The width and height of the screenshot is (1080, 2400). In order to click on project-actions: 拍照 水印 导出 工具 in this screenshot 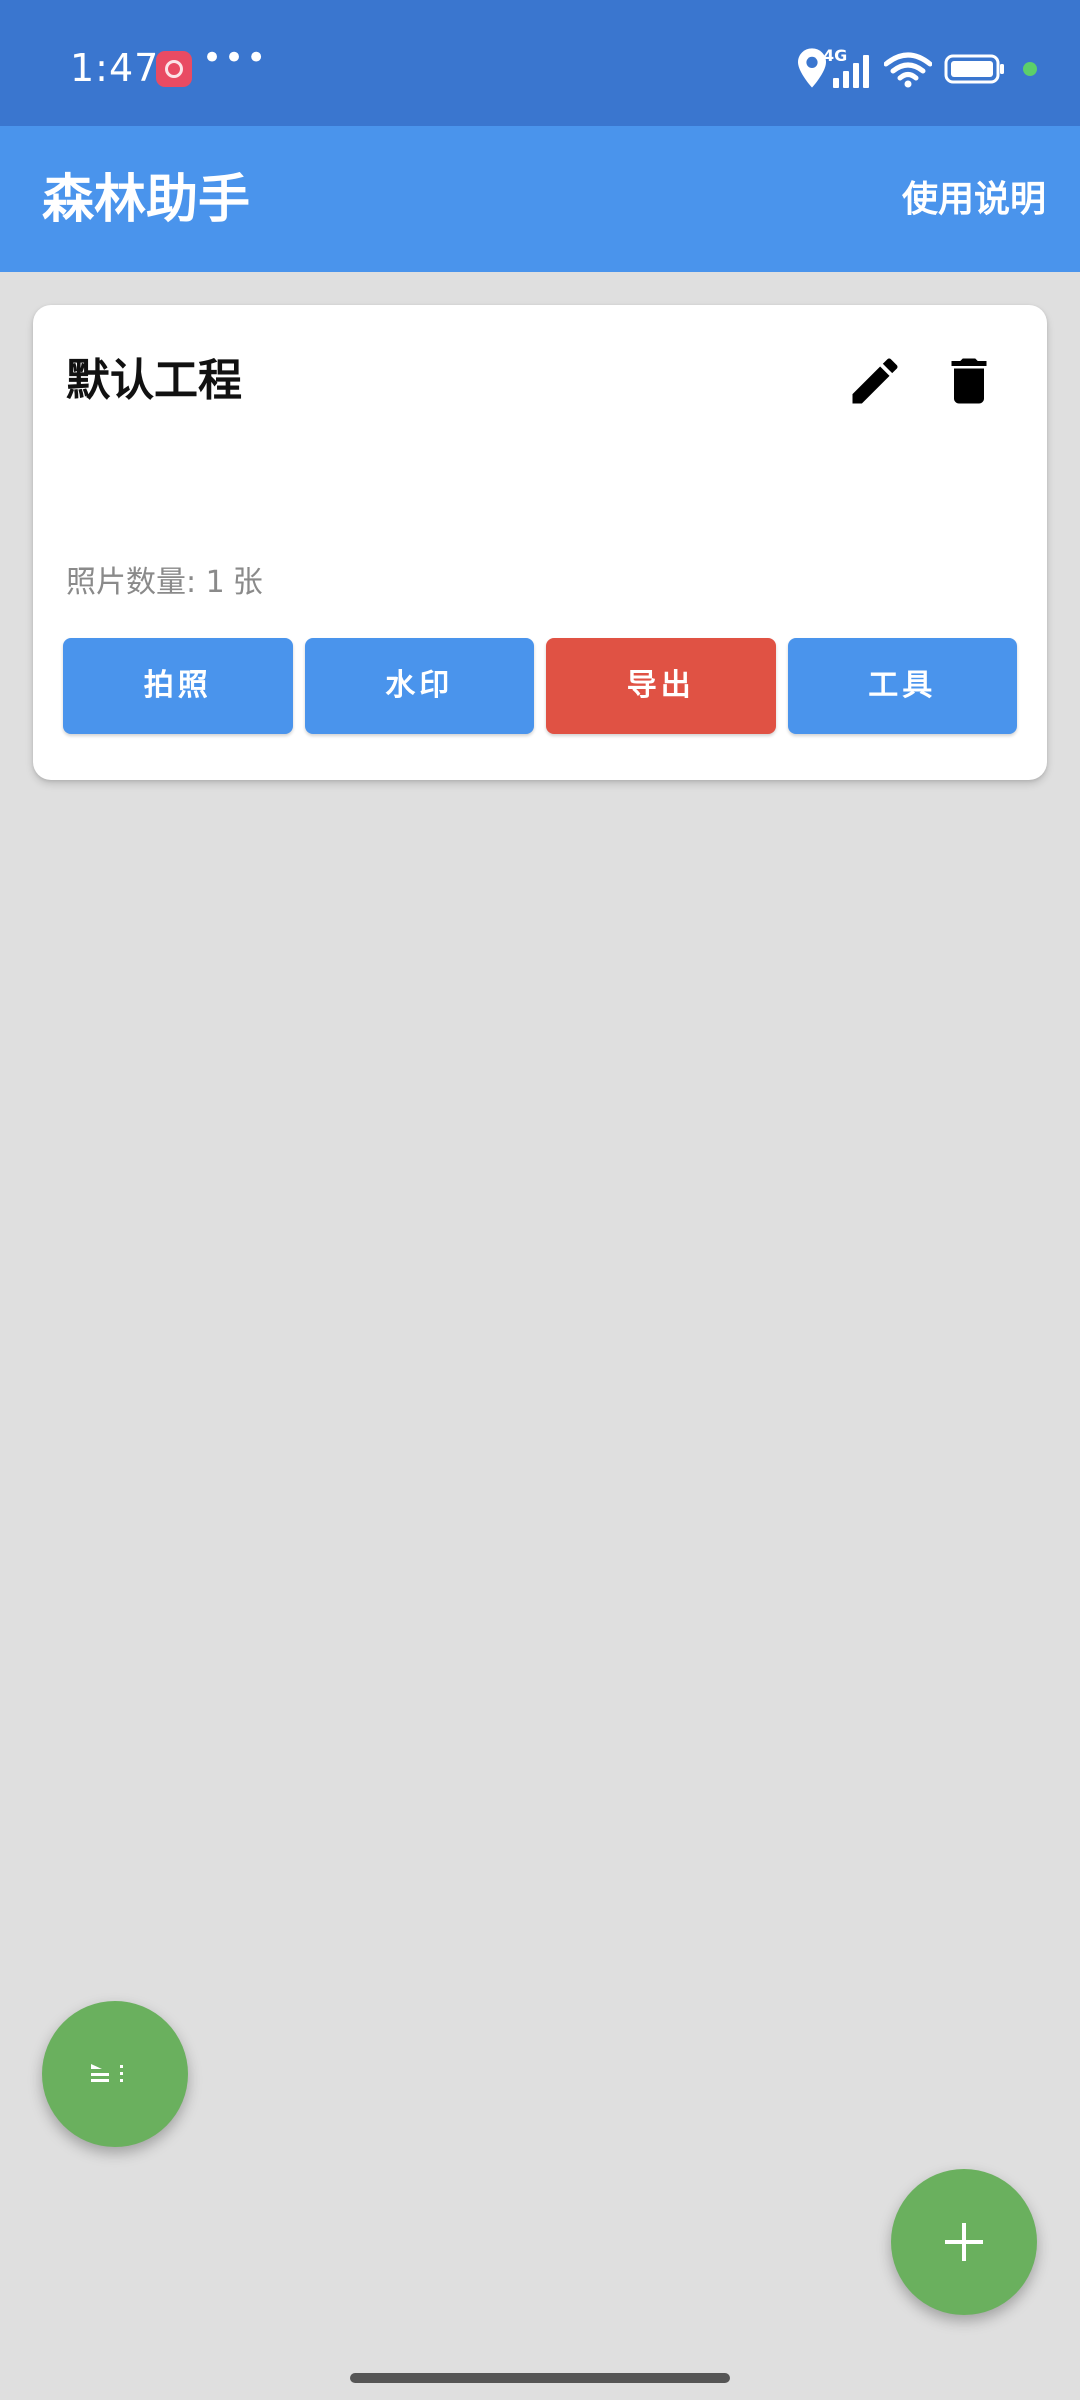, I will do `click(540, 686)`.